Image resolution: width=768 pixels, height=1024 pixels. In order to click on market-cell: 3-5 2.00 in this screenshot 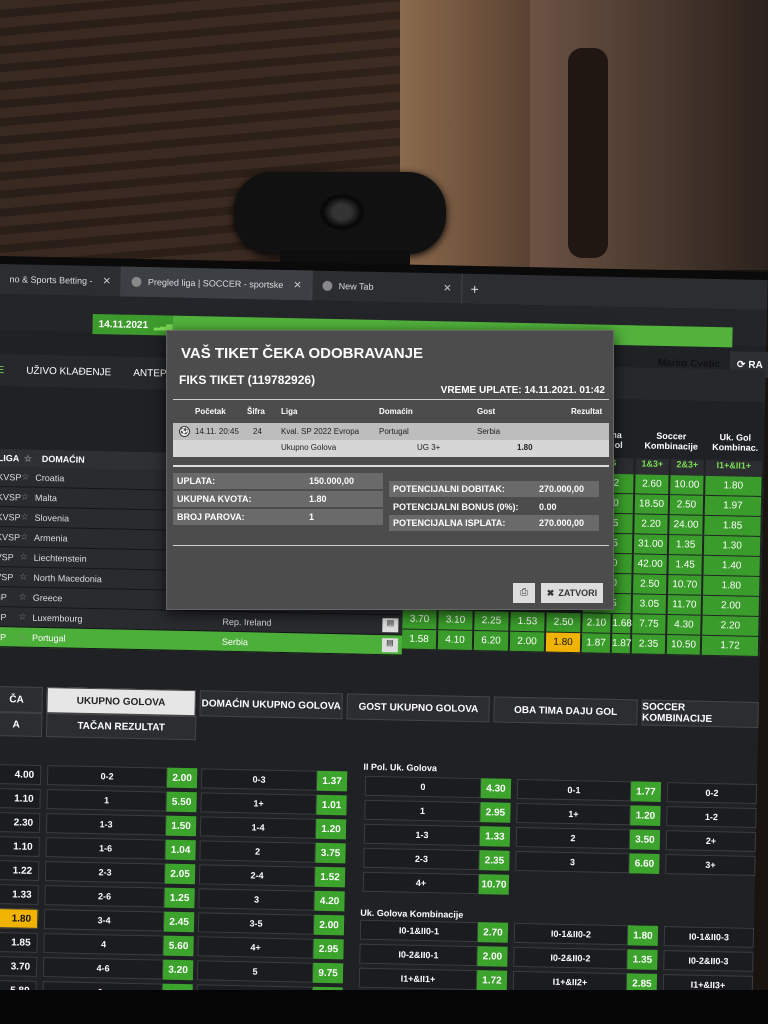, I will do `click(271, 924)`.